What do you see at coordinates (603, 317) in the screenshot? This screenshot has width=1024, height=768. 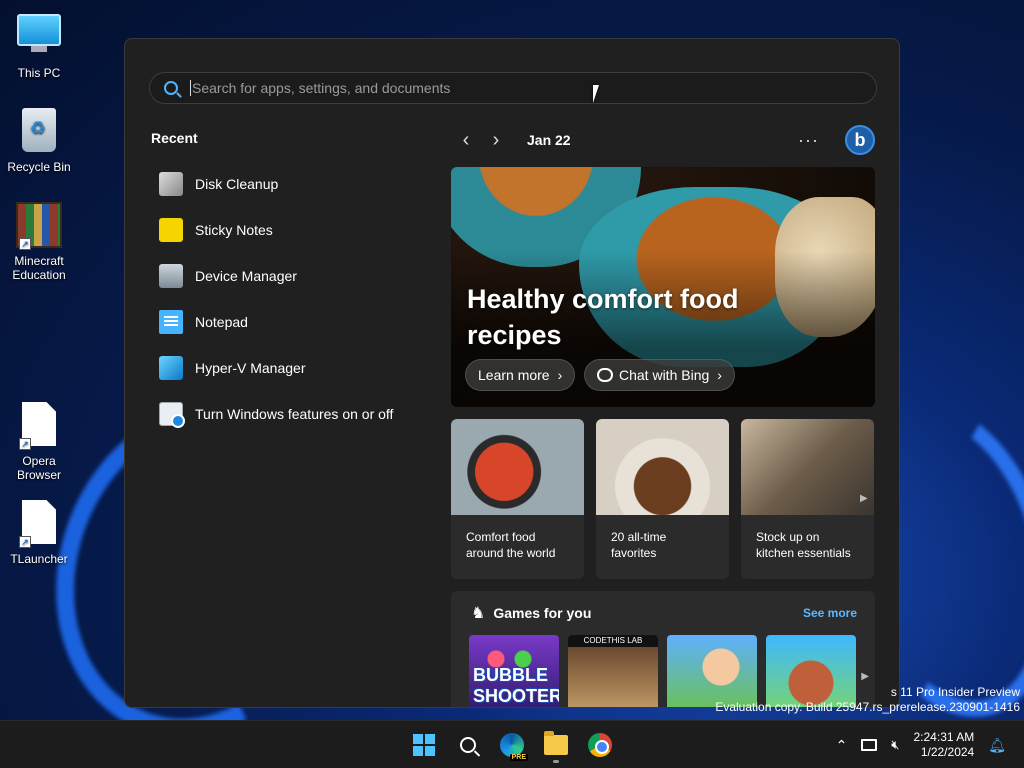 I see `hero-title: Healthy comfort food recipes` at bounding box center [603, 317].